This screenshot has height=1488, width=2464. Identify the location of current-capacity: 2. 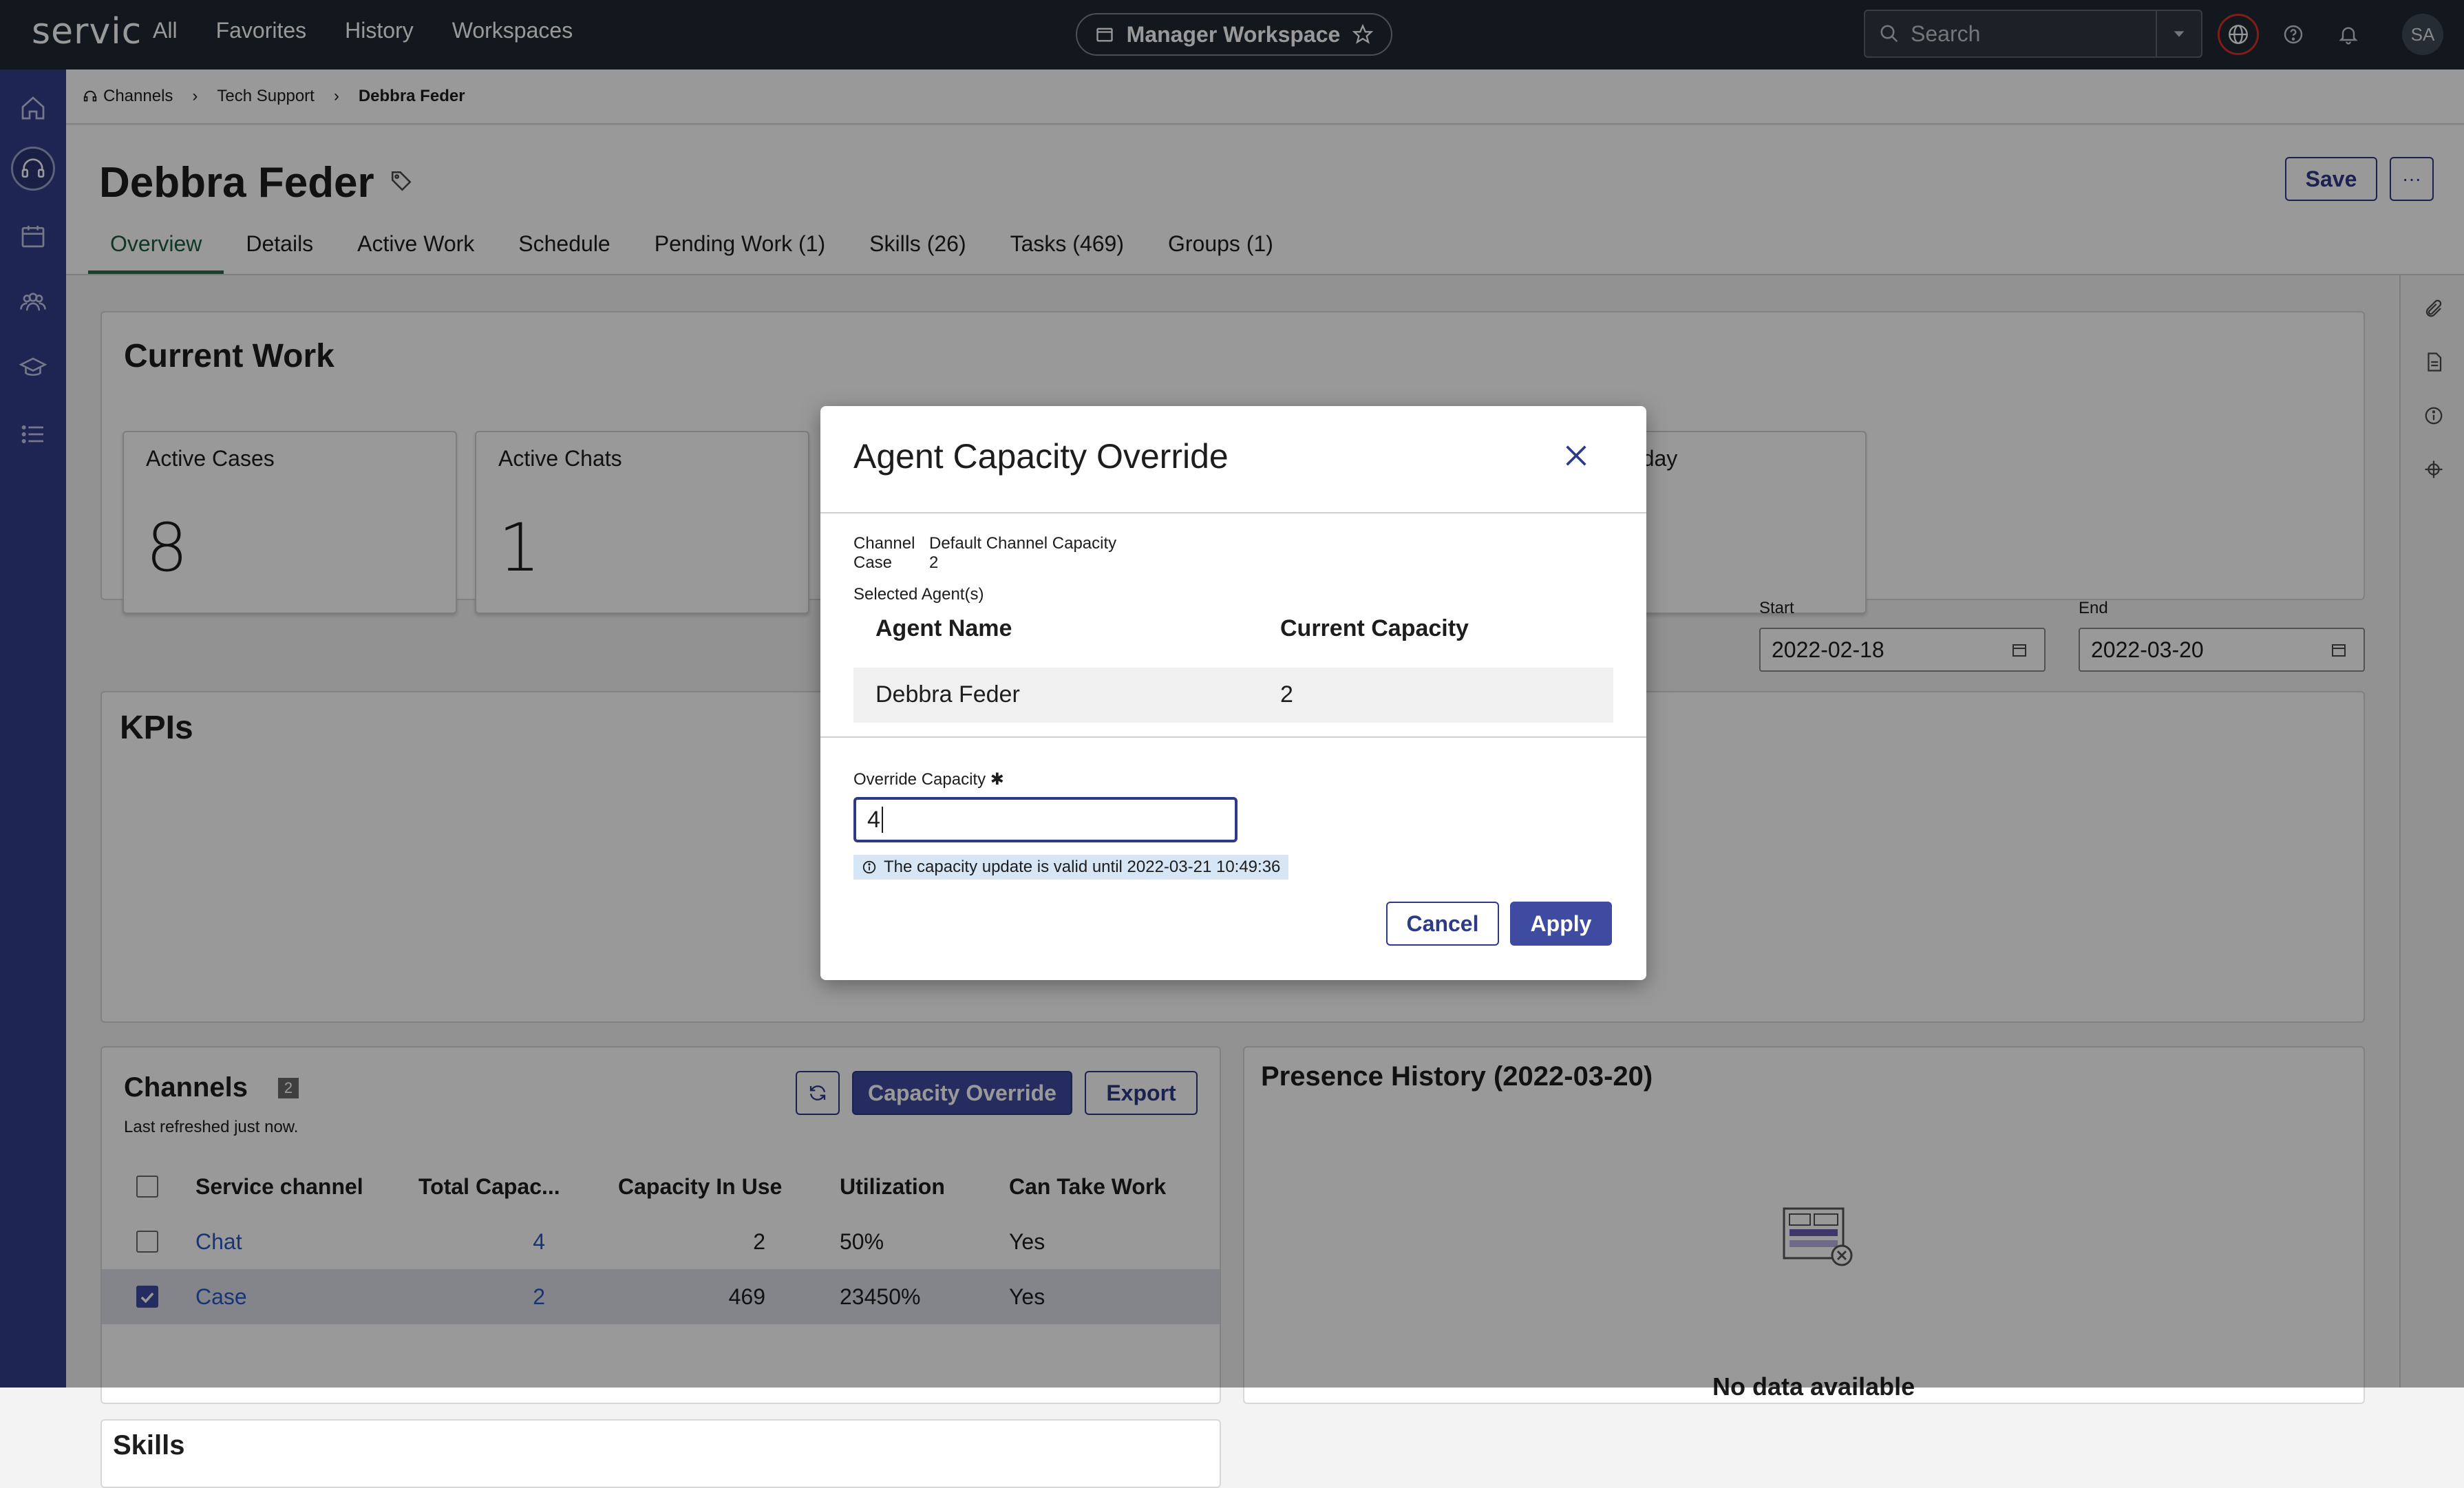
(1287, 694).